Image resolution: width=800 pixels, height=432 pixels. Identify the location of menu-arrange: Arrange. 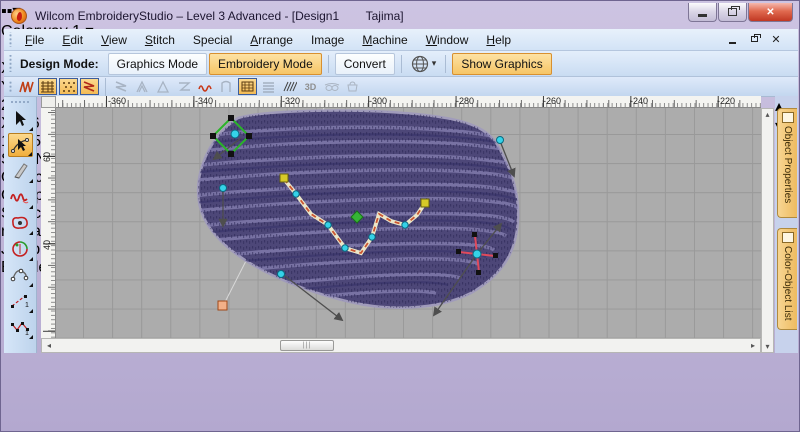
(271, 40).